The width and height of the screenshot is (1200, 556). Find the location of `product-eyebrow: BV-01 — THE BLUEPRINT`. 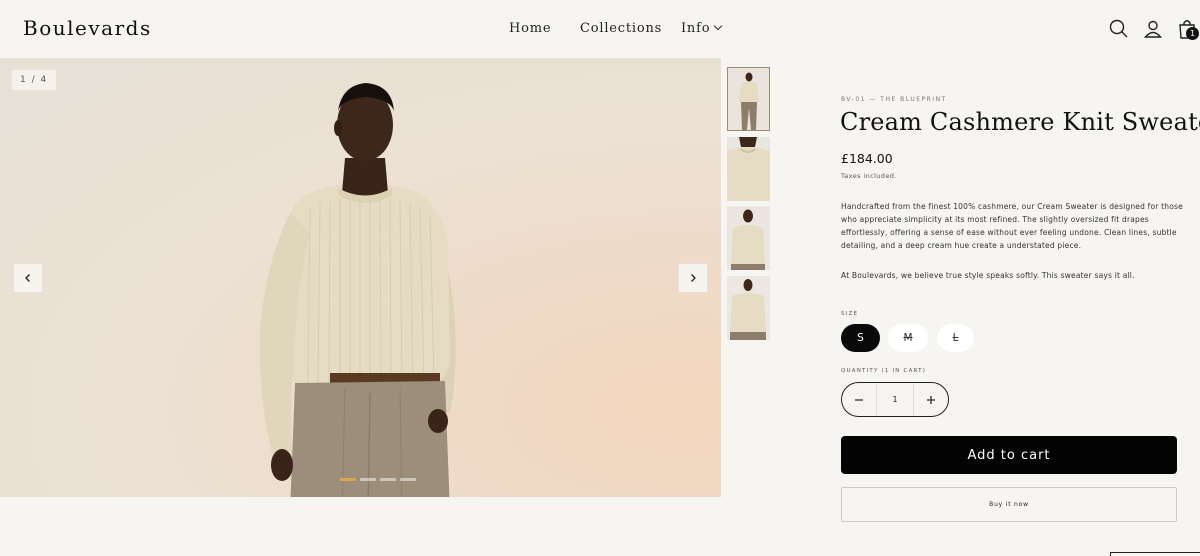

product-eyebrow: BV-01 — THE BLUEPRINT is located at coordinates (894, 99).